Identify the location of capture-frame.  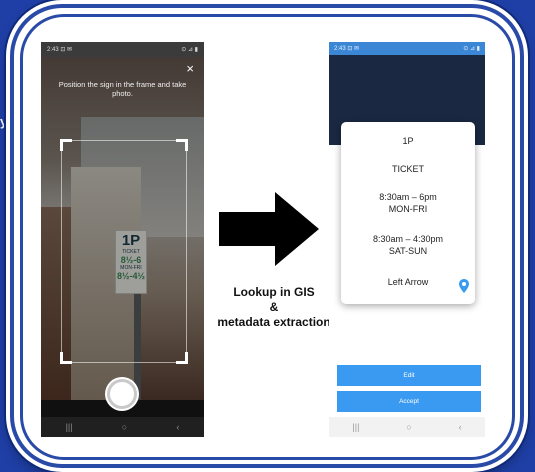
(124, 251).